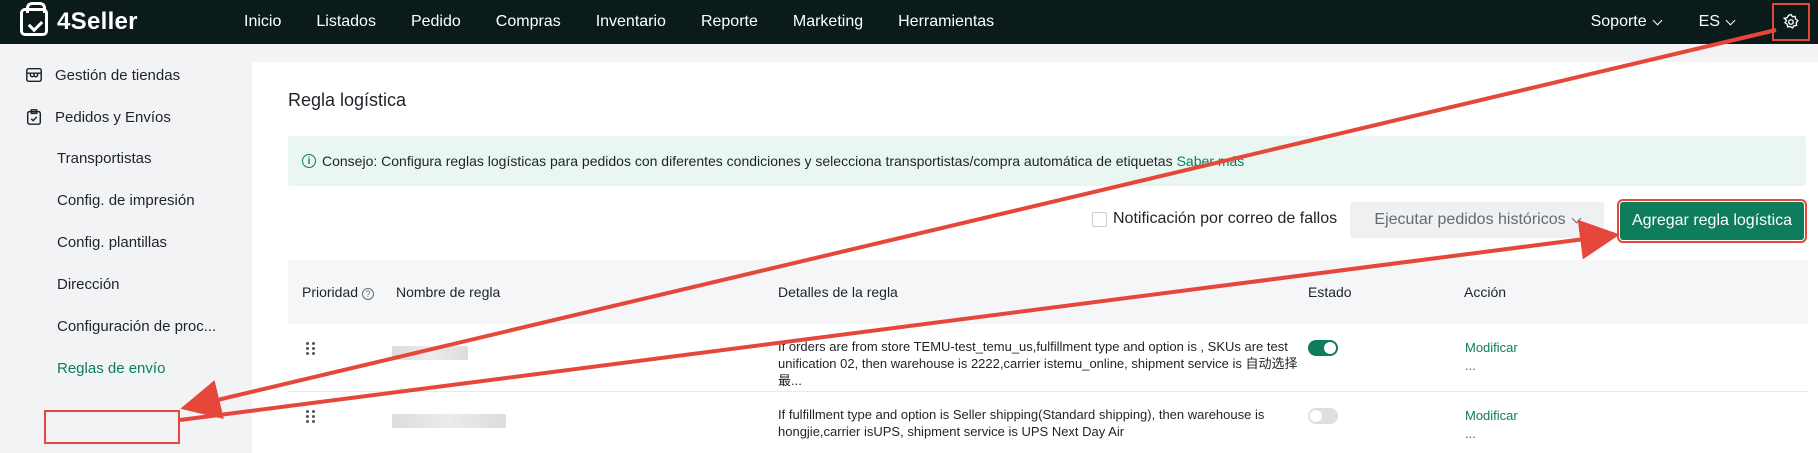 The width and height of the screenshot is (1818, 453). Describe the element at coordinates (631, 22) in the screenshot. I see `nav-inventario: Inventario` at that location.